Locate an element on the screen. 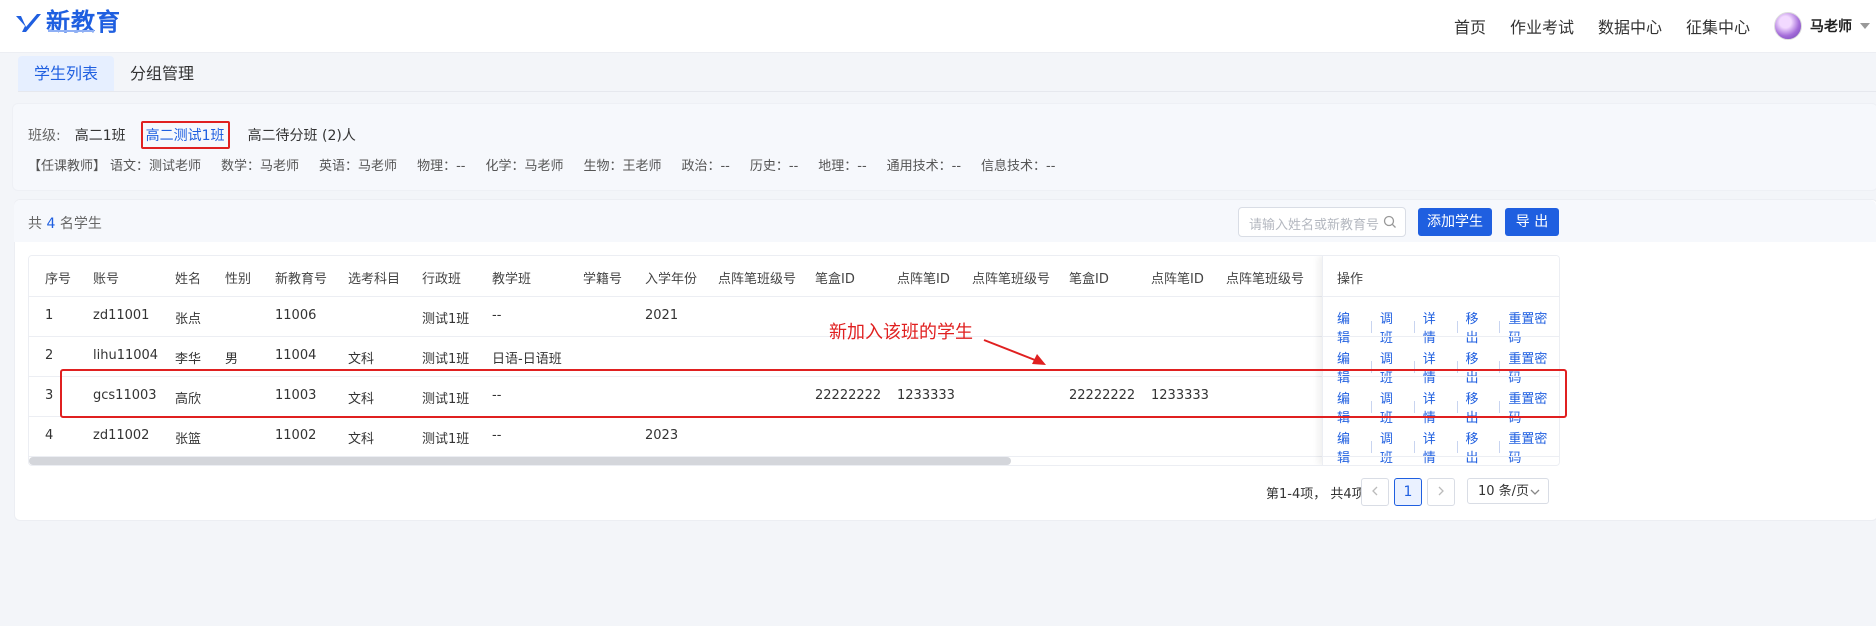  user-menu: 马老师 is located at coordinates (1822, 26).